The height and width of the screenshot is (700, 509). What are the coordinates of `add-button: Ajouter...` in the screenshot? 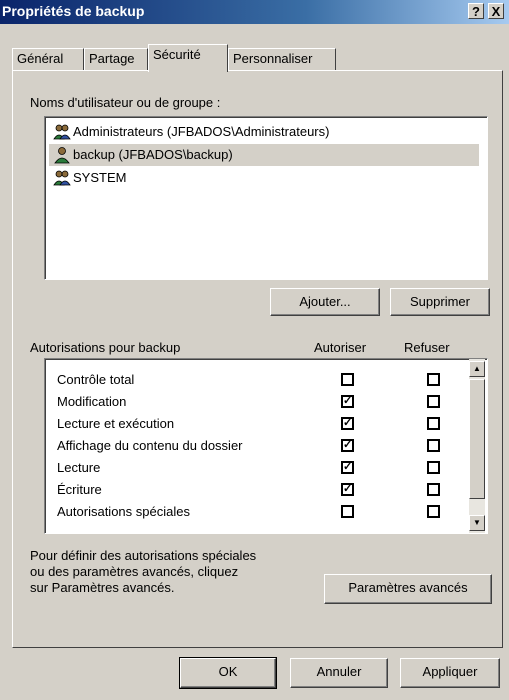 It's located at (325, 302).